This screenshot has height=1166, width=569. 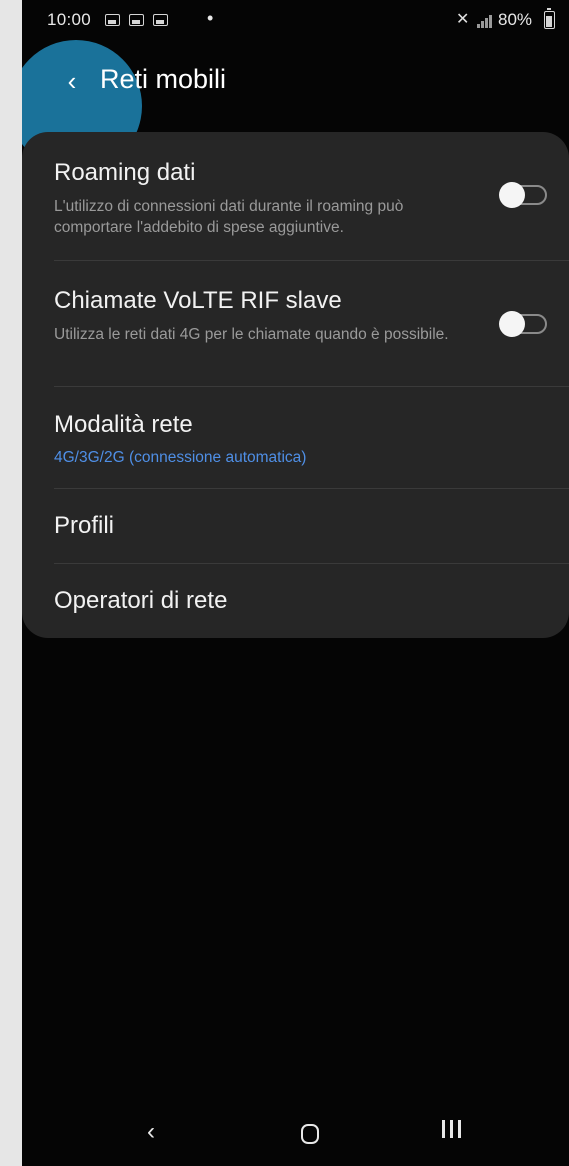 I want to click on gallery-notification-icon, so click(x=112, y=20).